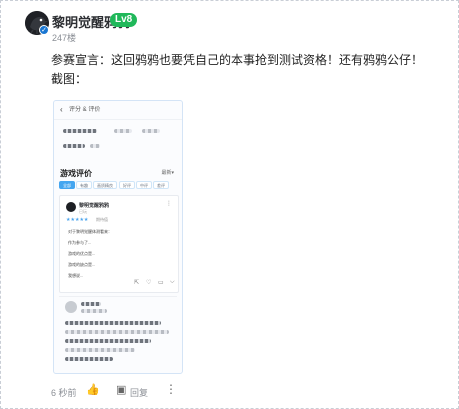 The image size is (459, 409). Describe the element at coordinates (90, 231) in the screenshot. I see `review-line: 对于黎明觉醒体测看来：` at that location.